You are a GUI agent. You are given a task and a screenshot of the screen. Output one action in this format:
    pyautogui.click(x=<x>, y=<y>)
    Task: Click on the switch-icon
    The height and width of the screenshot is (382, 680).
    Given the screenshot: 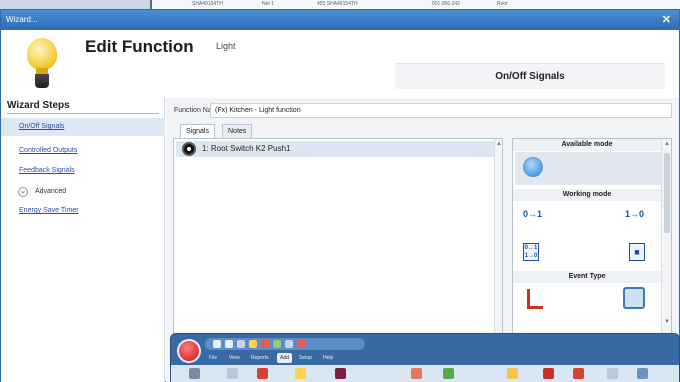 What is the action you would take?
    pyautogui.click(x=189, y=149)
    